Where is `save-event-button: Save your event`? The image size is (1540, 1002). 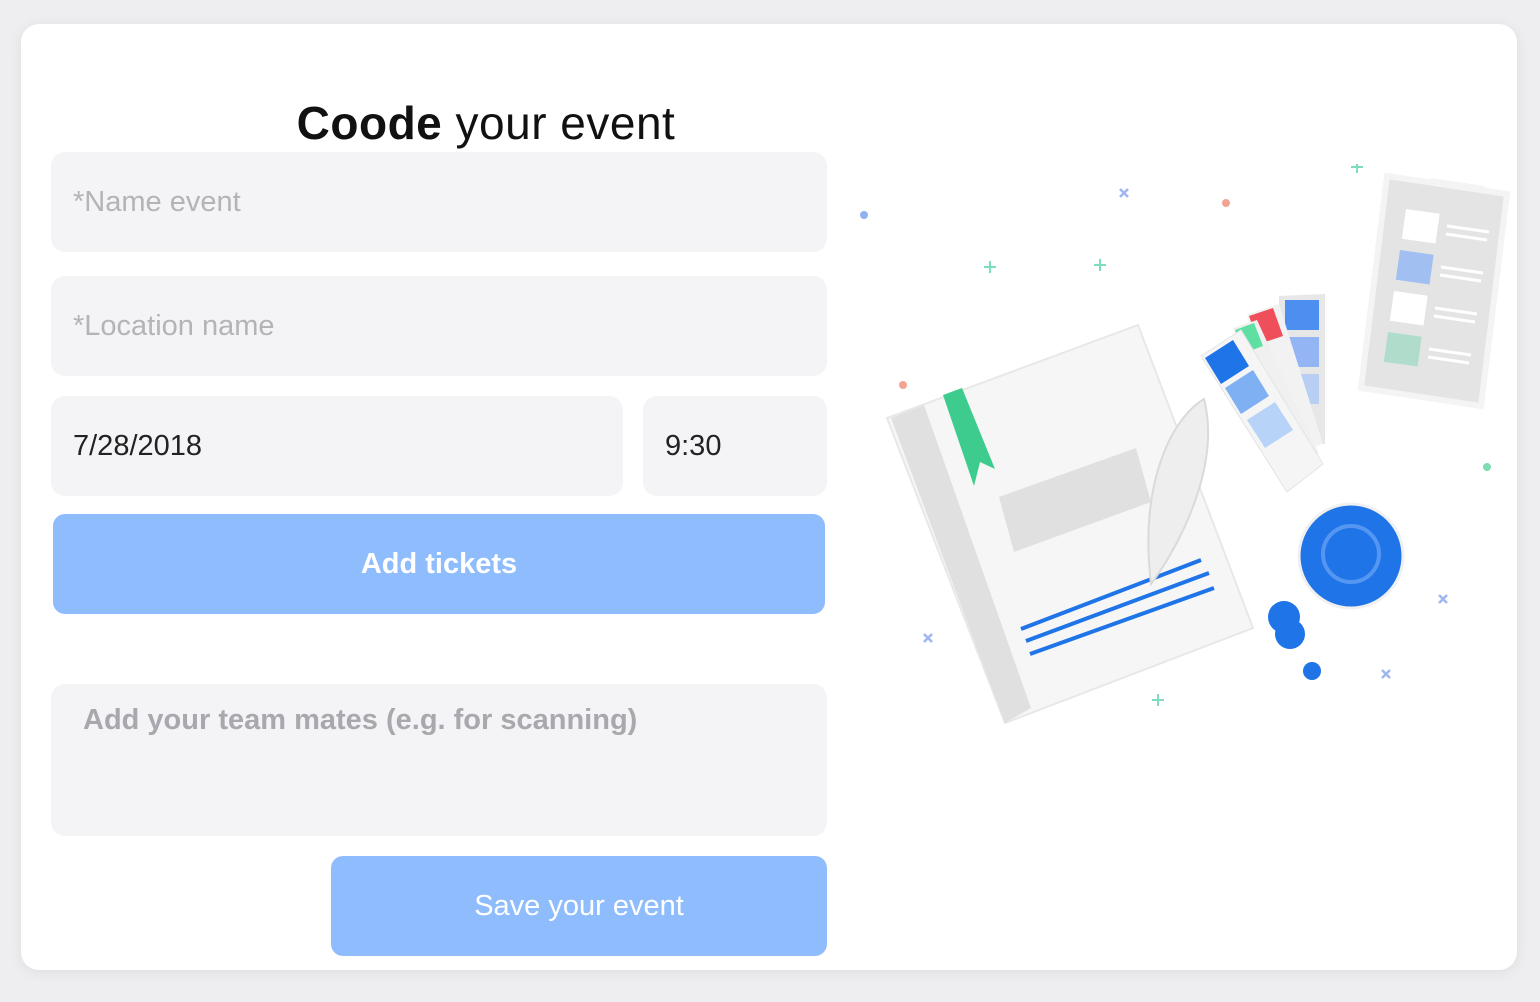
save-event-button: Save your event is located at coordinates (579, 906).